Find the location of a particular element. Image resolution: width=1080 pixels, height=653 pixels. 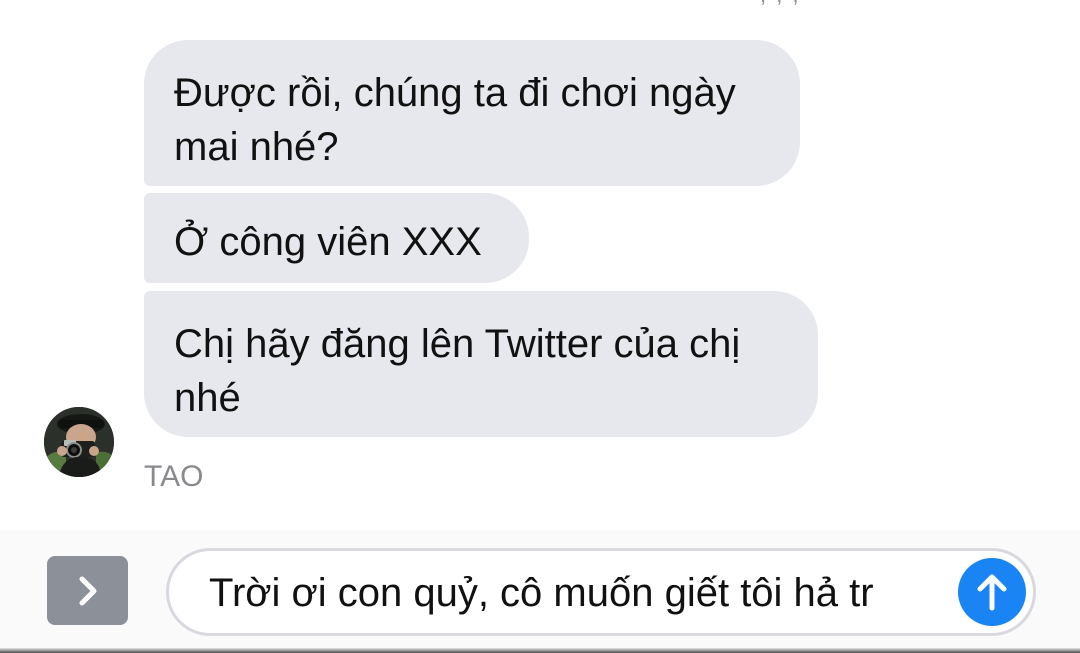

message-bubble: Ở công viên XXX is located at coordinates (336, 238).